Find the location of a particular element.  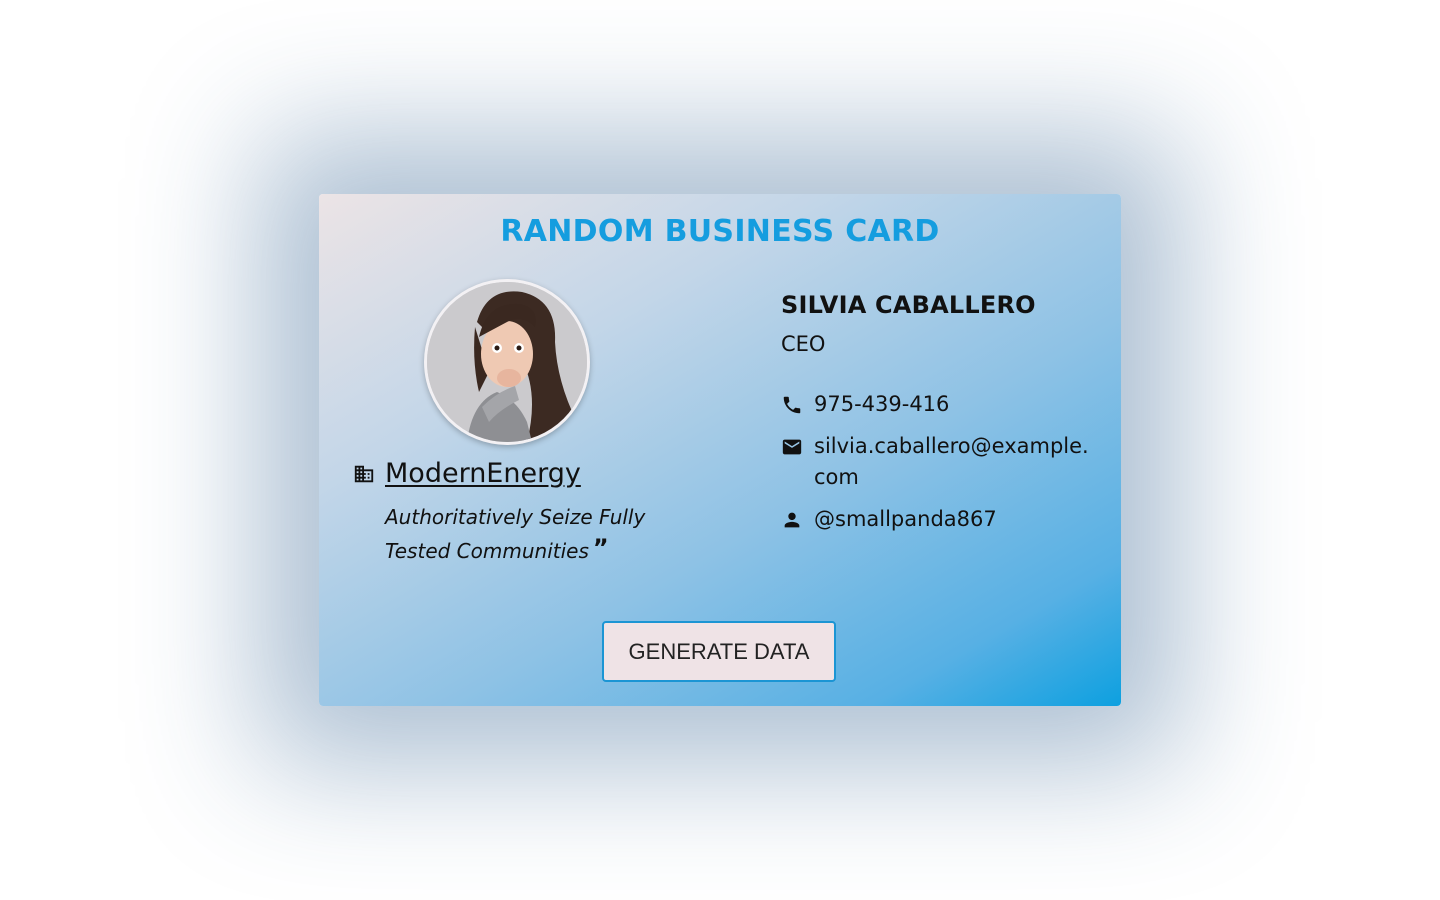

username-row: @smallpanda867 is located at coordinates (935, 519).